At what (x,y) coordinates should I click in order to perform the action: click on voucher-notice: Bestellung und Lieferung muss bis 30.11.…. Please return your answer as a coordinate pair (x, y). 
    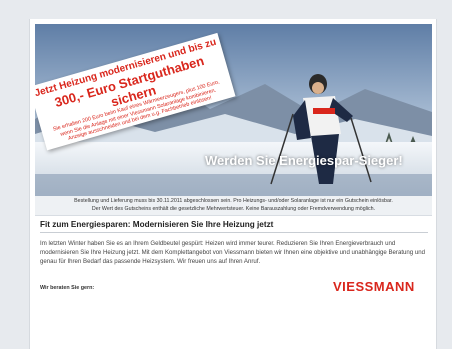
    Looking at the image, I should click on (233, 206).